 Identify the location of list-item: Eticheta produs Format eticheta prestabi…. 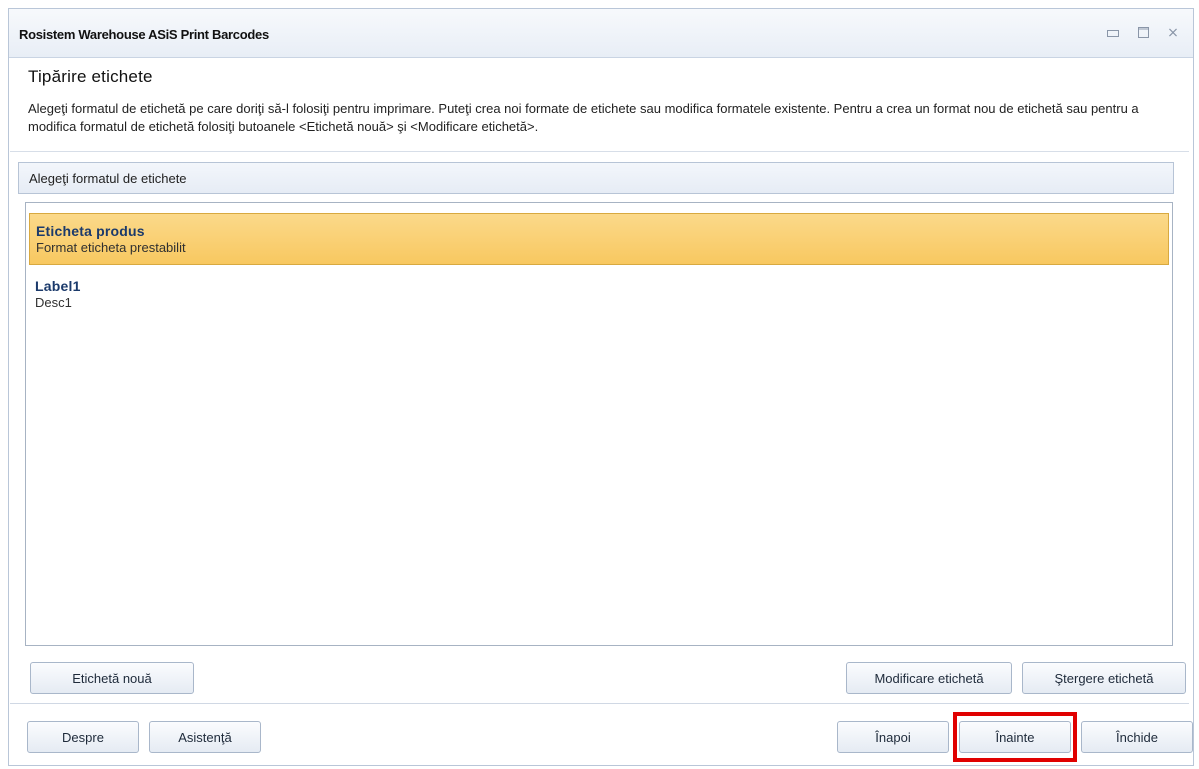
(599, 239).